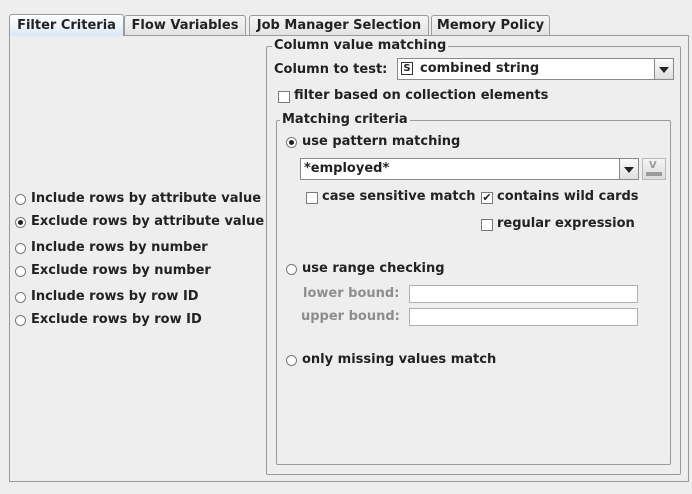  Describe the element at coordinates (523, 294) in the screenshot. I see `lower-bound-input` at that location.